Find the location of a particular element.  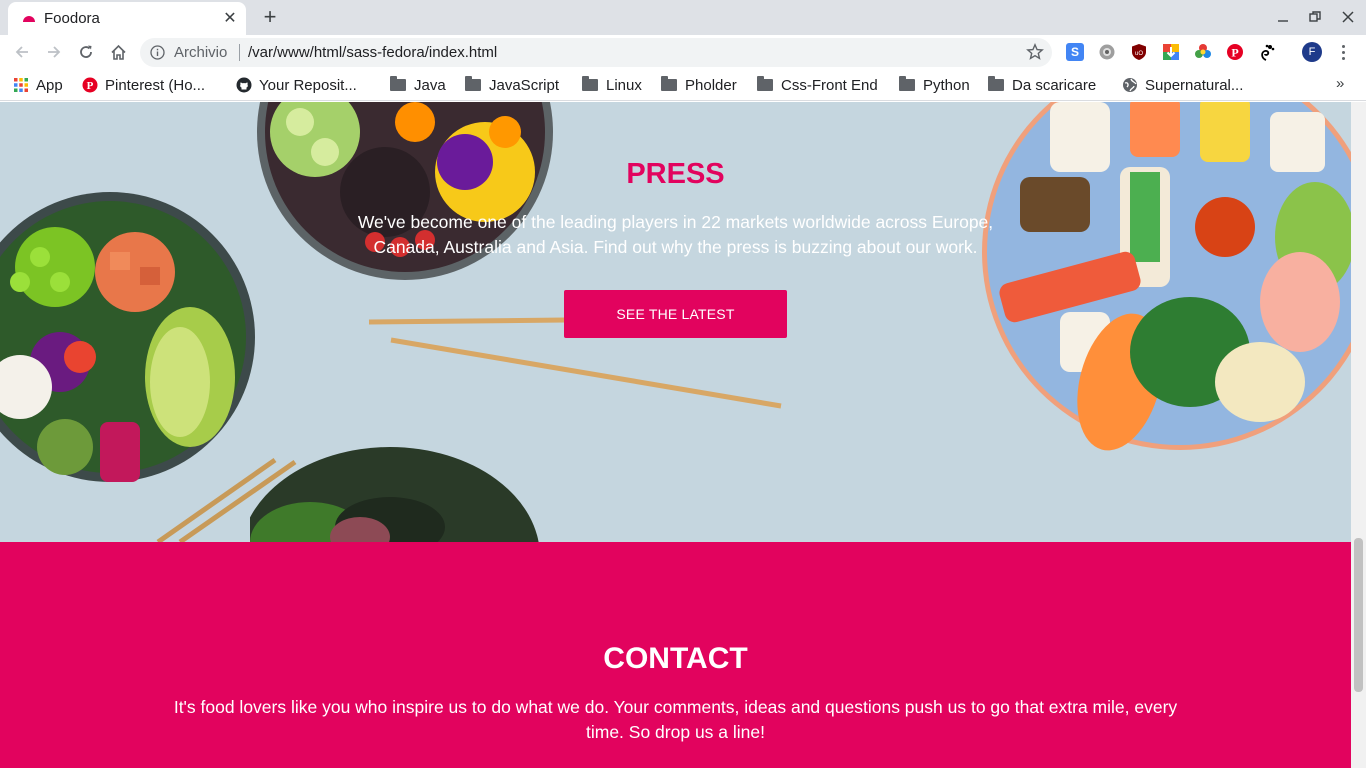

globe-extension-icon is located at coordinates (1107, 52).